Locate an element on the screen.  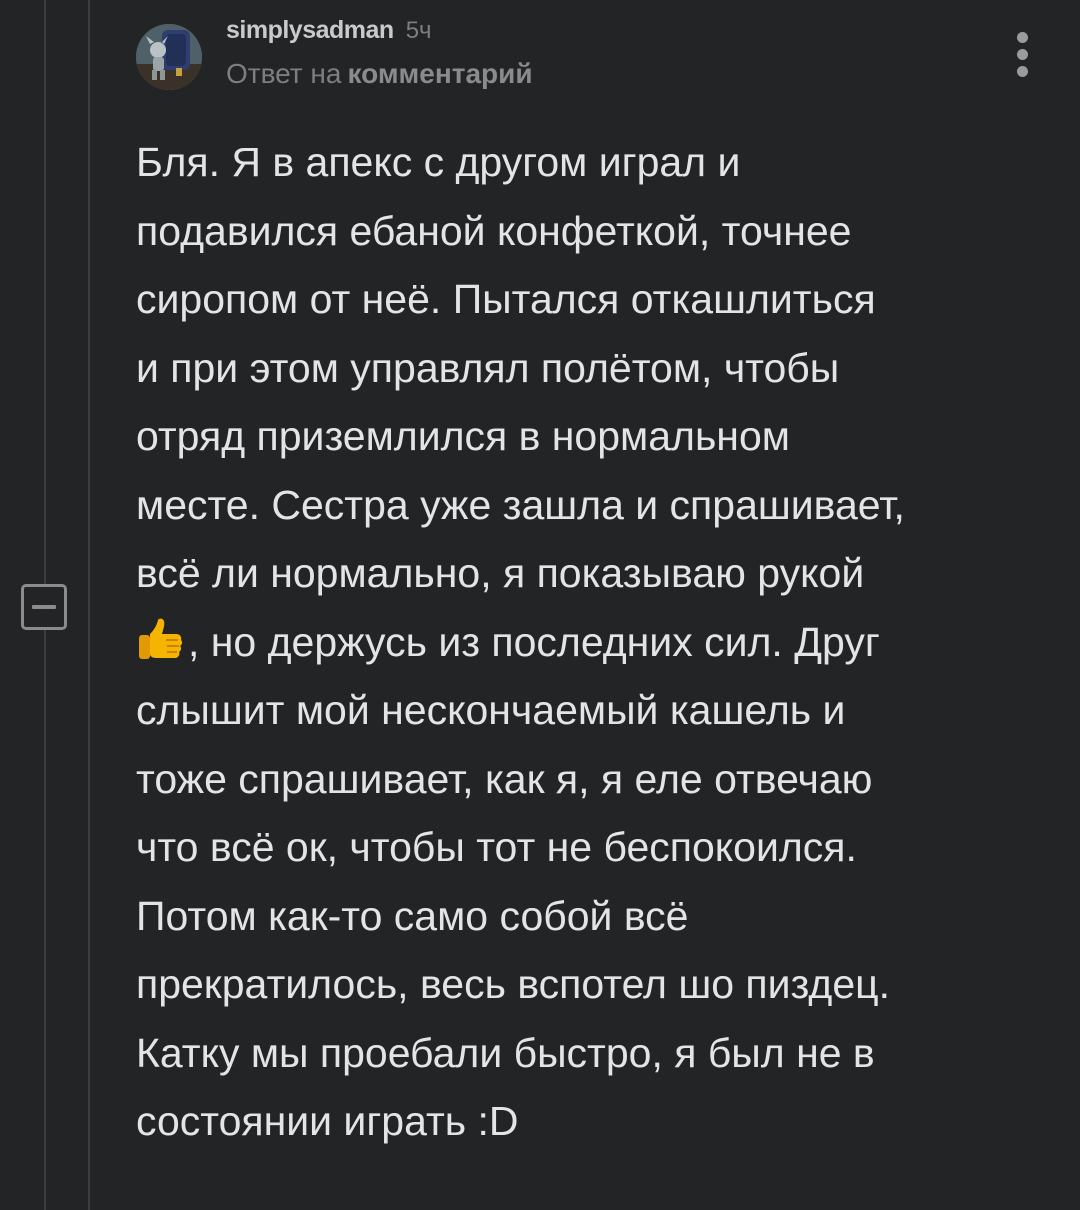
more-vertical-icon is located at coordinates (1022, 37).